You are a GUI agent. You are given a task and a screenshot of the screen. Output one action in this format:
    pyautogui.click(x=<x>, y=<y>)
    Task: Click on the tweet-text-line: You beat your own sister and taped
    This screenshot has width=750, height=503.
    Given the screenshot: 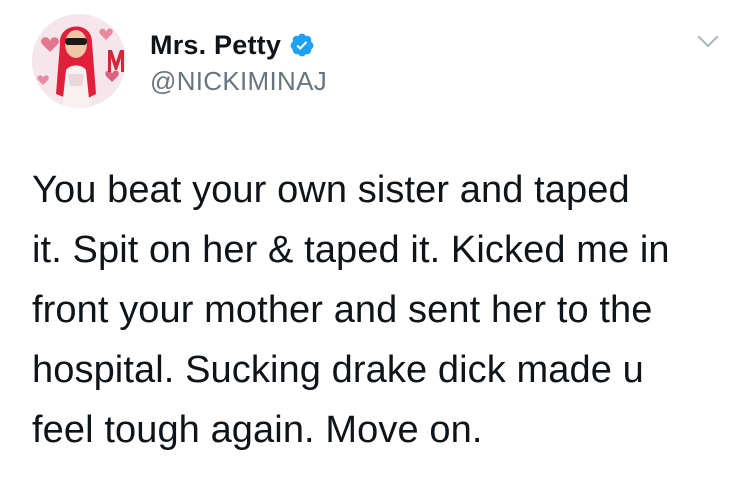 What is the action you would take?
    pyautogui.click(x=331, y=190)
    